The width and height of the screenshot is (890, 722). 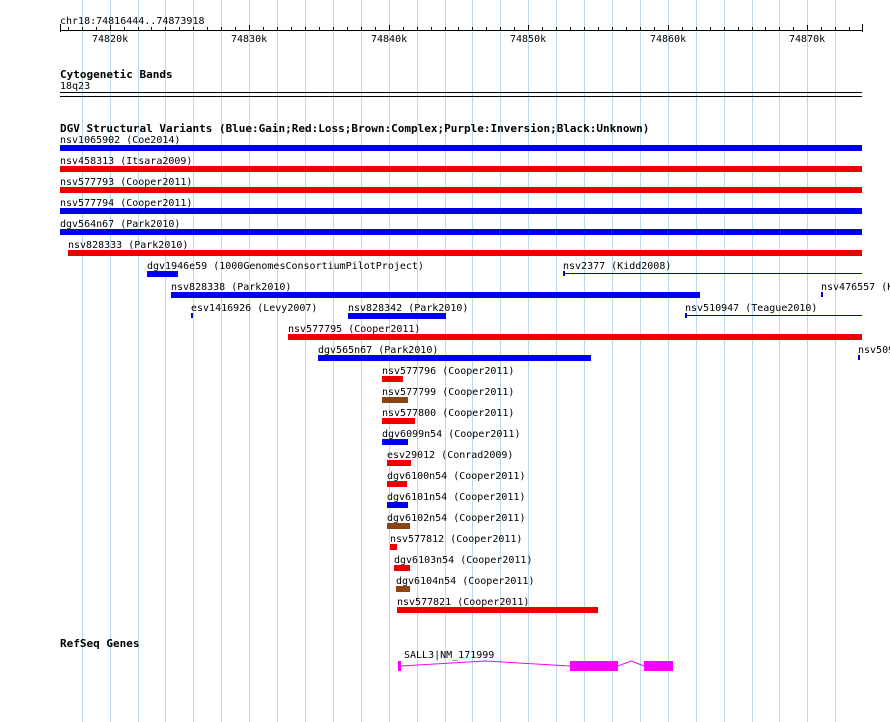 What do you see at coordinates (456, 539) in the screenshot?
I see `dgv-feature-label: nsv577812 (Cooper2011)` at bounding box center [456, 539].